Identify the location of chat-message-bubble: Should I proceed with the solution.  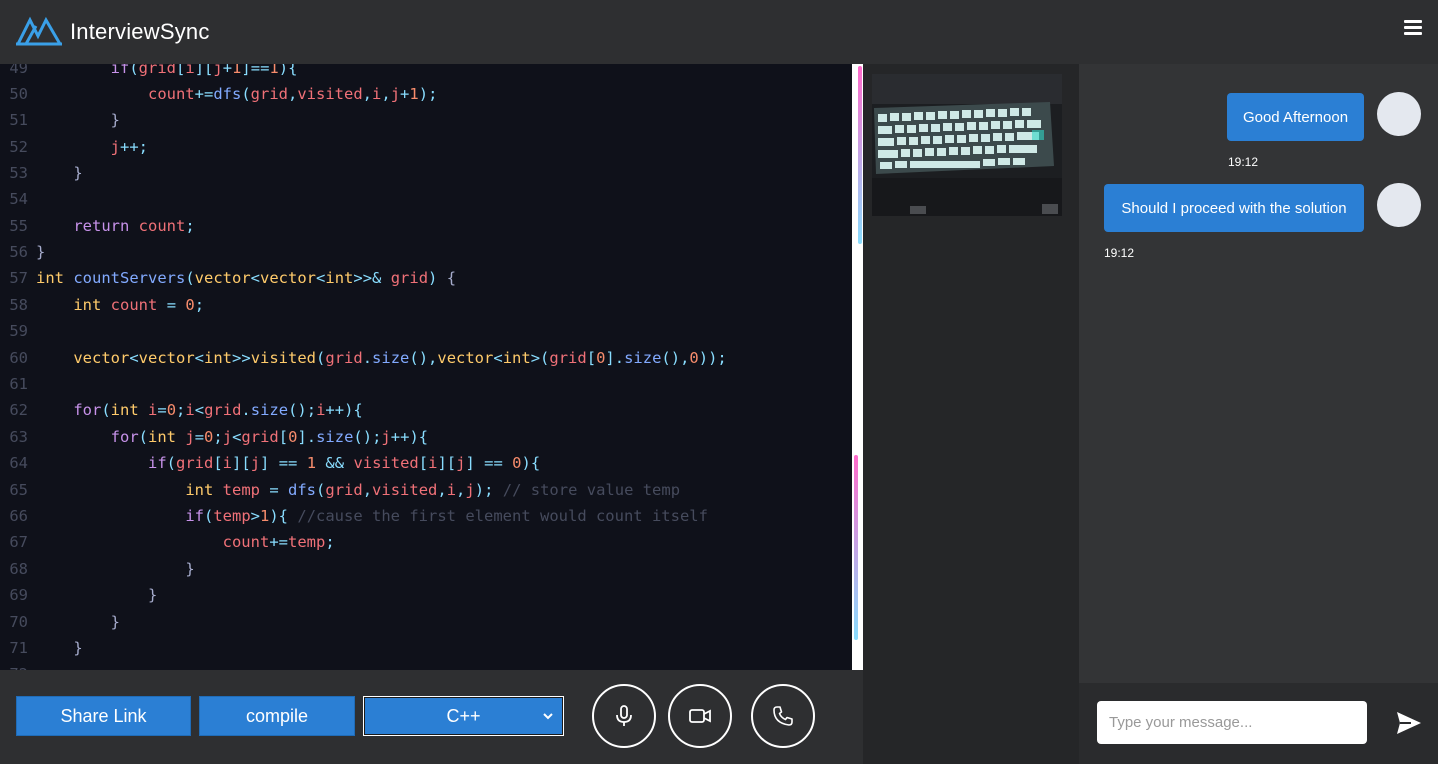
(1234, 208).